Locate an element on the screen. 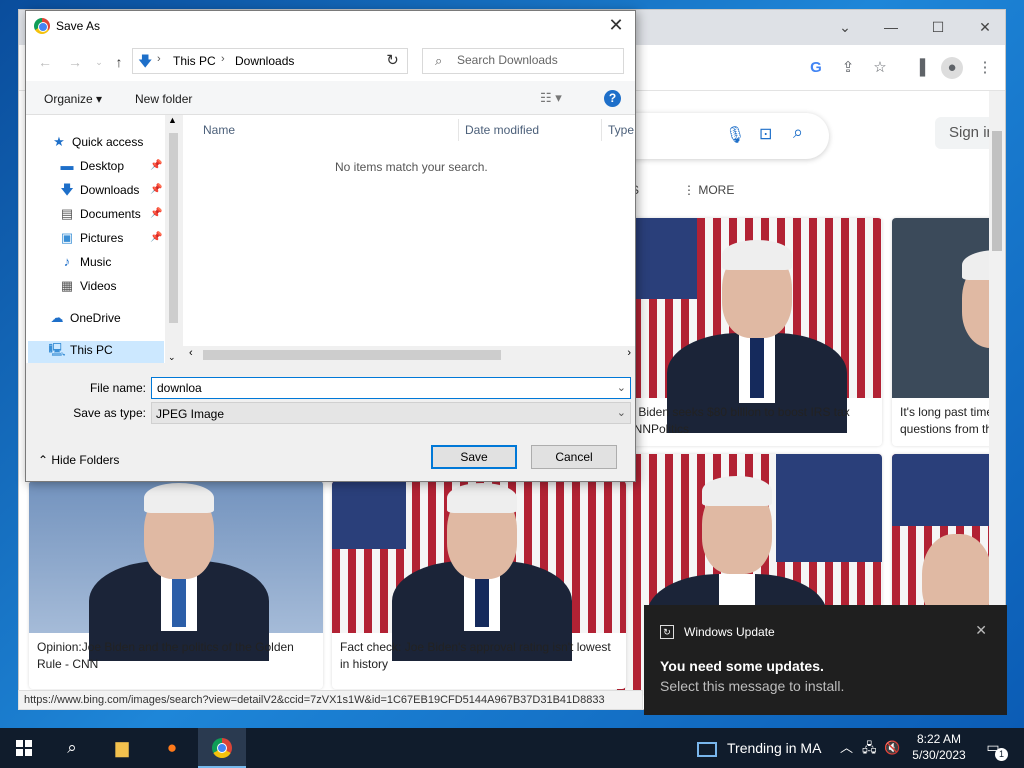 This screenshot has height=768, width=1024. save-button: Save is located at coordinates (474, 457).